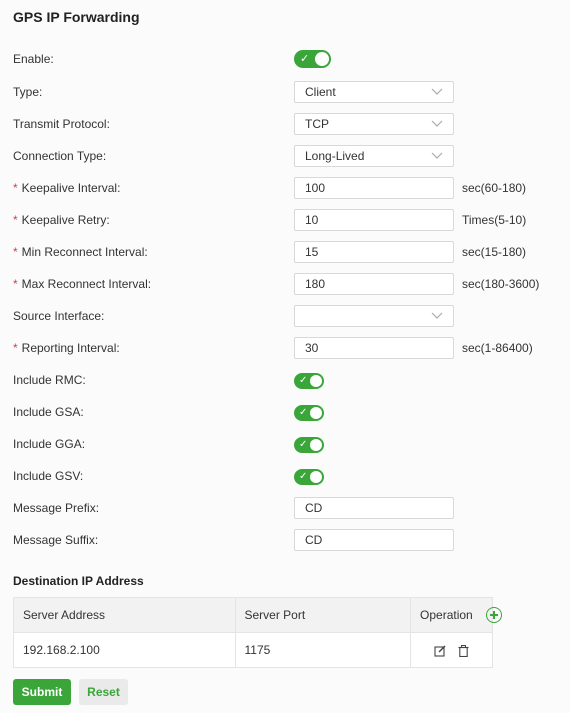 Image resolution: width=570 pixels, height=713 pixels. Describe the element at coordinates (61, 220) in the screenshot. I see `keepalive-retry-label: * Keepalive Retry:` at that location.